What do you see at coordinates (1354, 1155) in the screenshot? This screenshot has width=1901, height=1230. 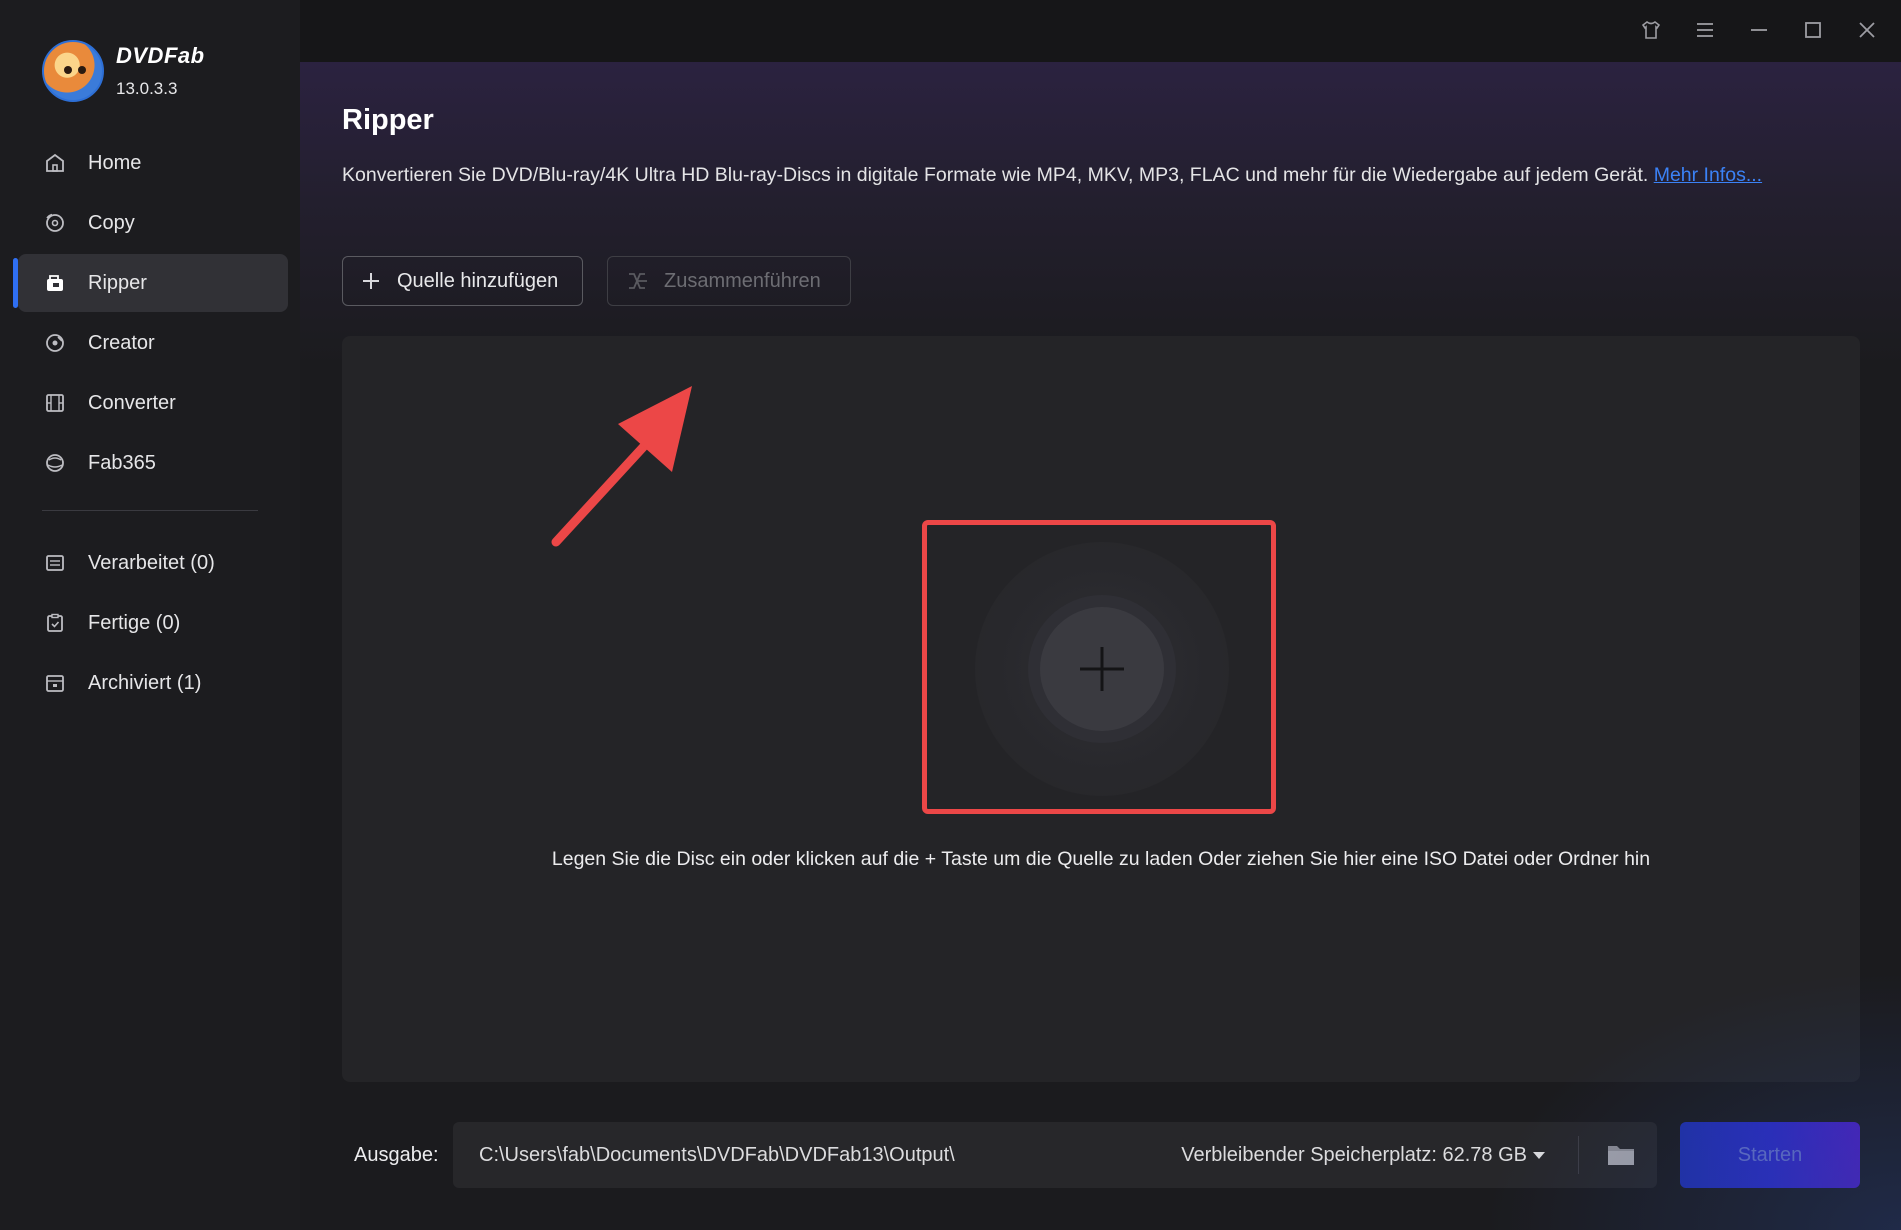 I see `free-space-text: Verbleibender Speicherplatz: 62.78 GB` at bounding box center [1354, 1155].